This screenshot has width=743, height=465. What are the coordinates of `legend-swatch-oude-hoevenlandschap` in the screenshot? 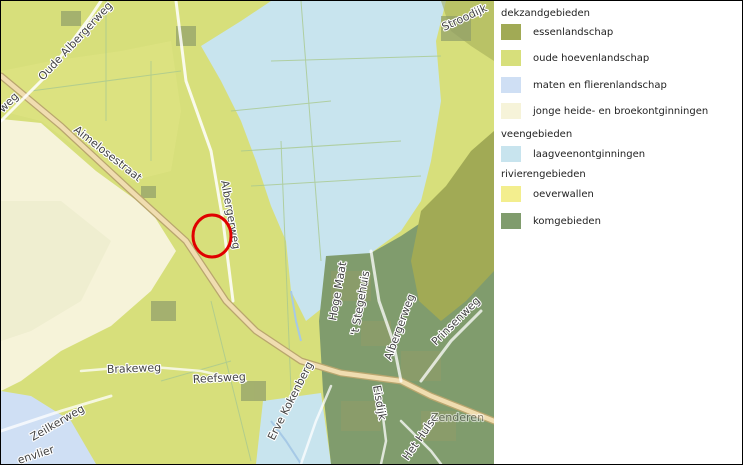 It's located at (511, 58).